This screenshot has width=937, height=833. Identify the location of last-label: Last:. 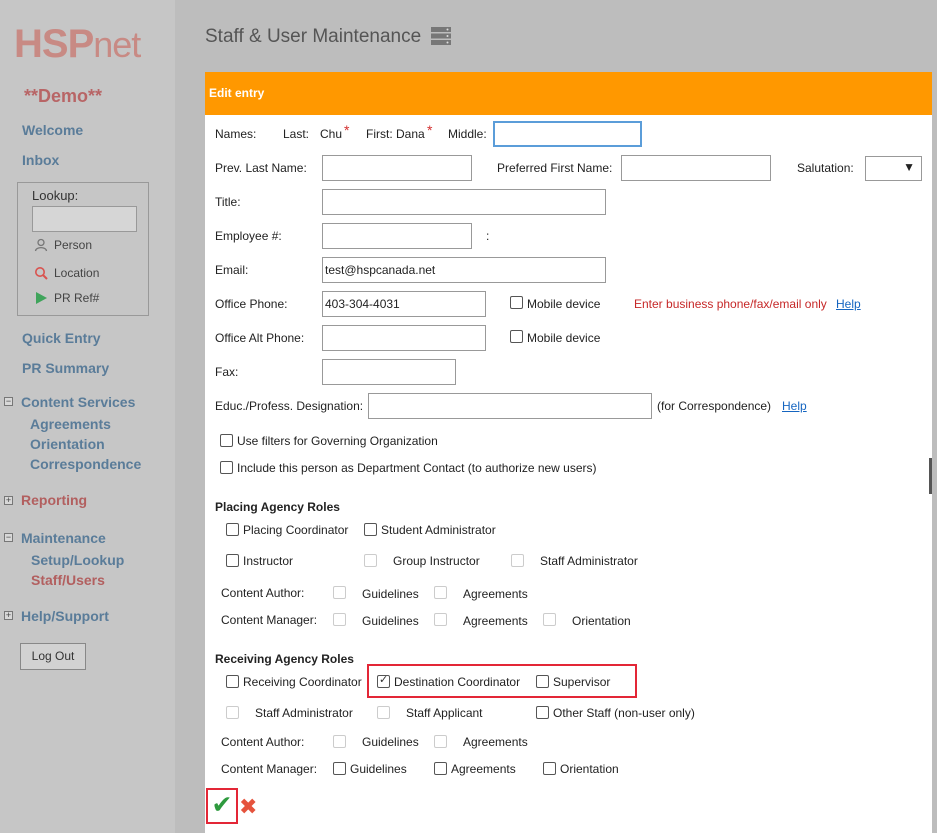
(296, 134).